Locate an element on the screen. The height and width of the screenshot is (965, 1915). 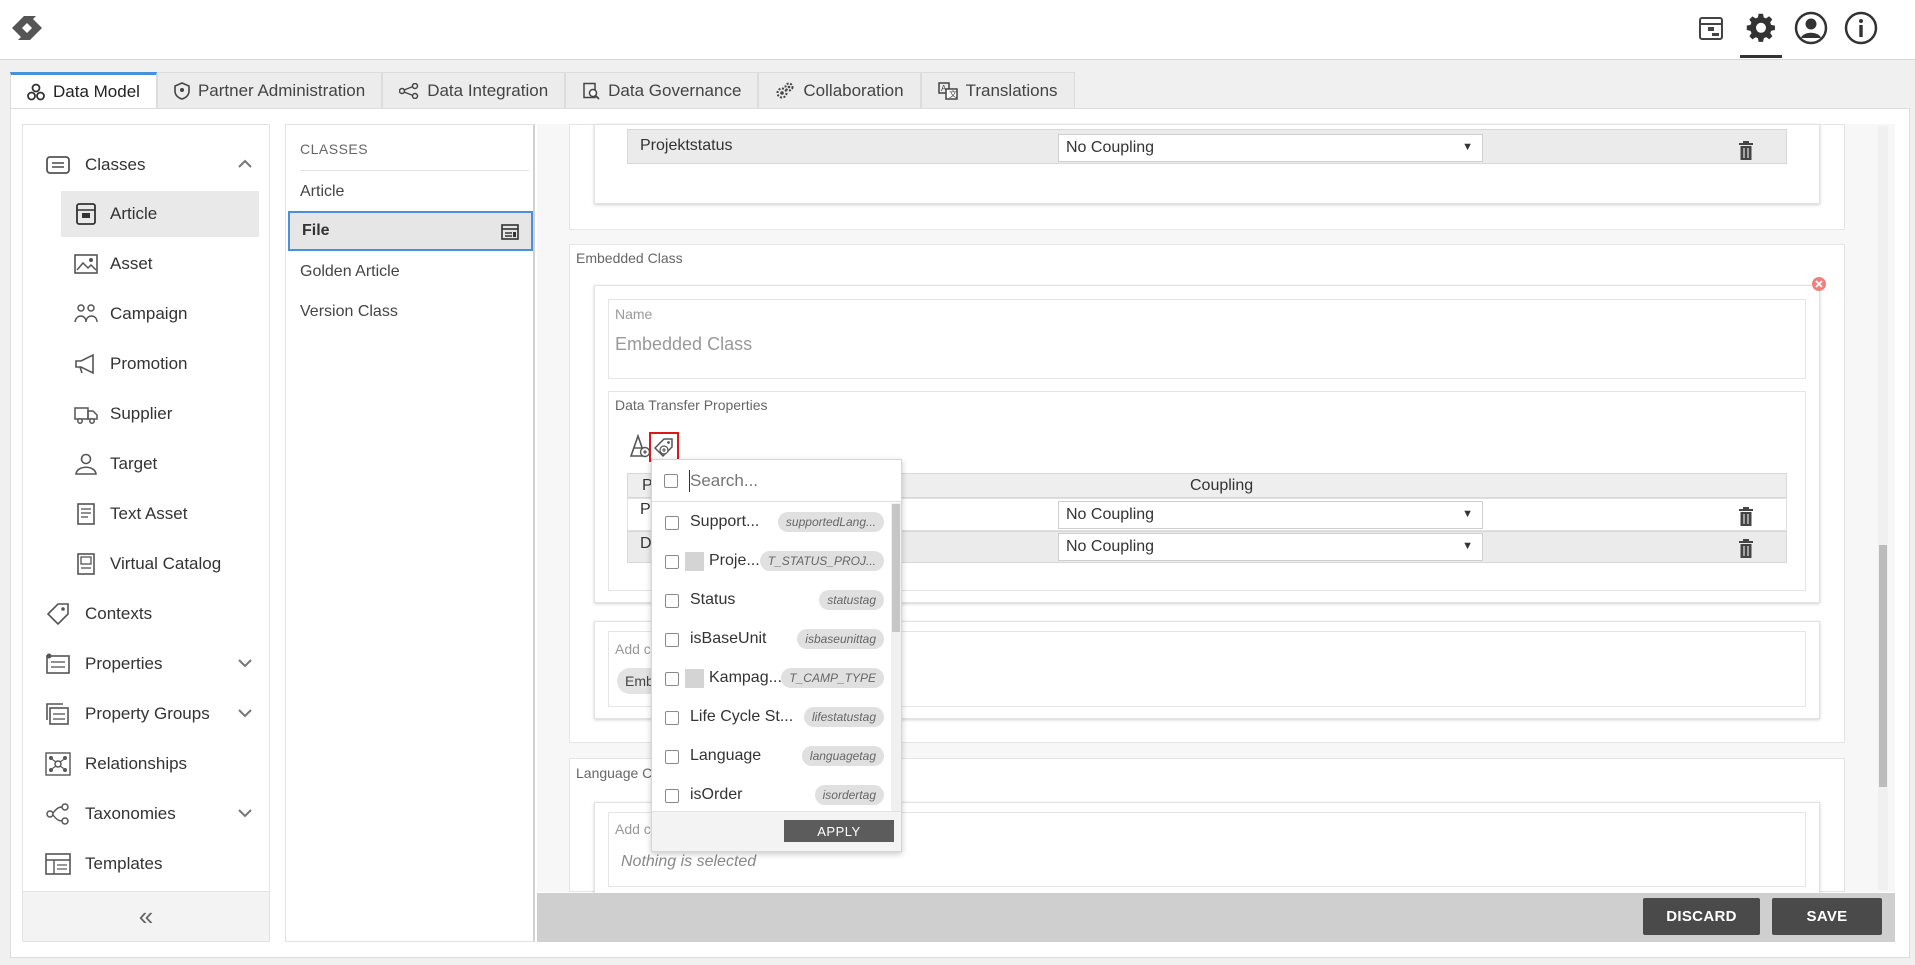
catalog-icon is located at coordinates (86, 564).